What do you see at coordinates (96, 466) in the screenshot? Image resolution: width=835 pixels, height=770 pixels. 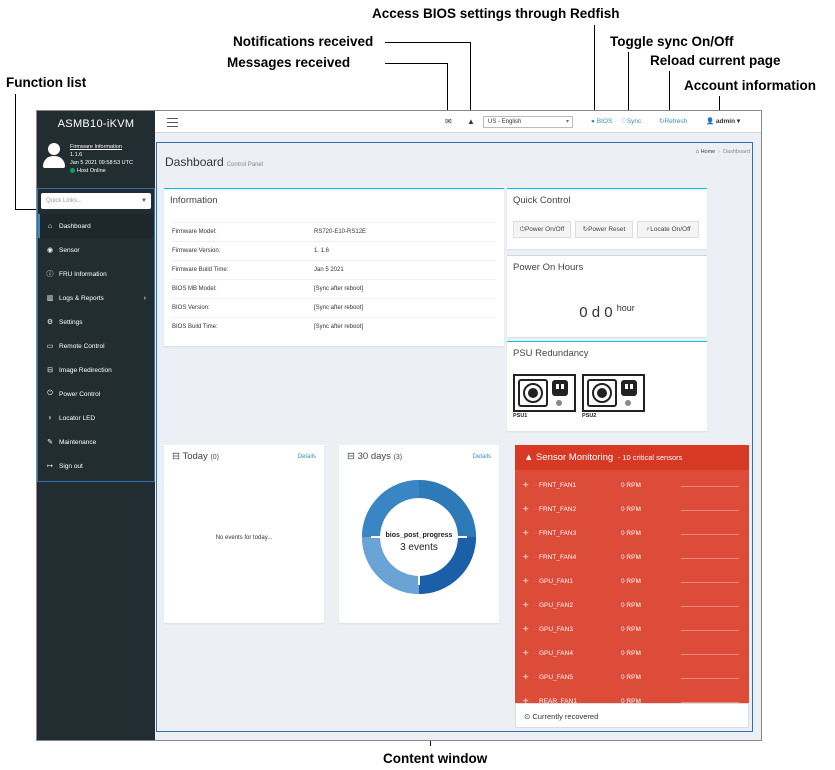 I see `sidebar-item-sign-out: ↦ Sign out` at bounding box center [96, 466].